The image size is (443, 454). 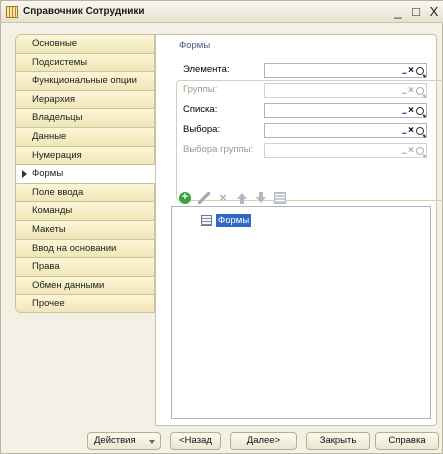 I want to click on nav-item-label: Обмен данными, so click(x=68, y=285).